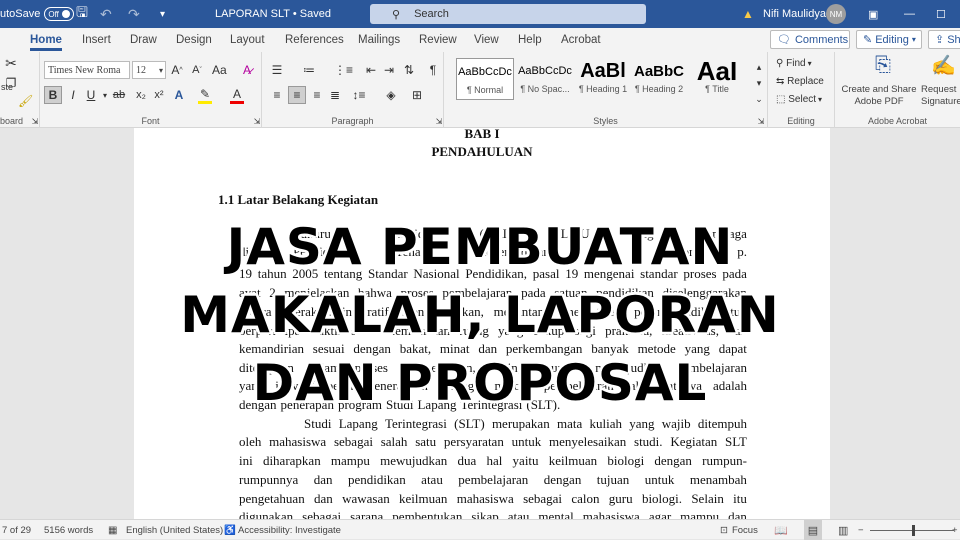 This screenshot has height=540, width=960. I want to click on sort-icon: ⇅, so click(409, 70).